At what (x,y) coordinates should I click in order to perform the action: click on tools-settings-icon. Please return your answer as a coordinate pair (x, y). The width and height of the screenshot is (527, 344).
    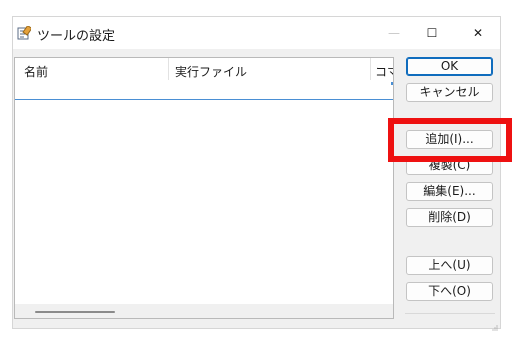
    Looking at the image, I should click on (25, 32).